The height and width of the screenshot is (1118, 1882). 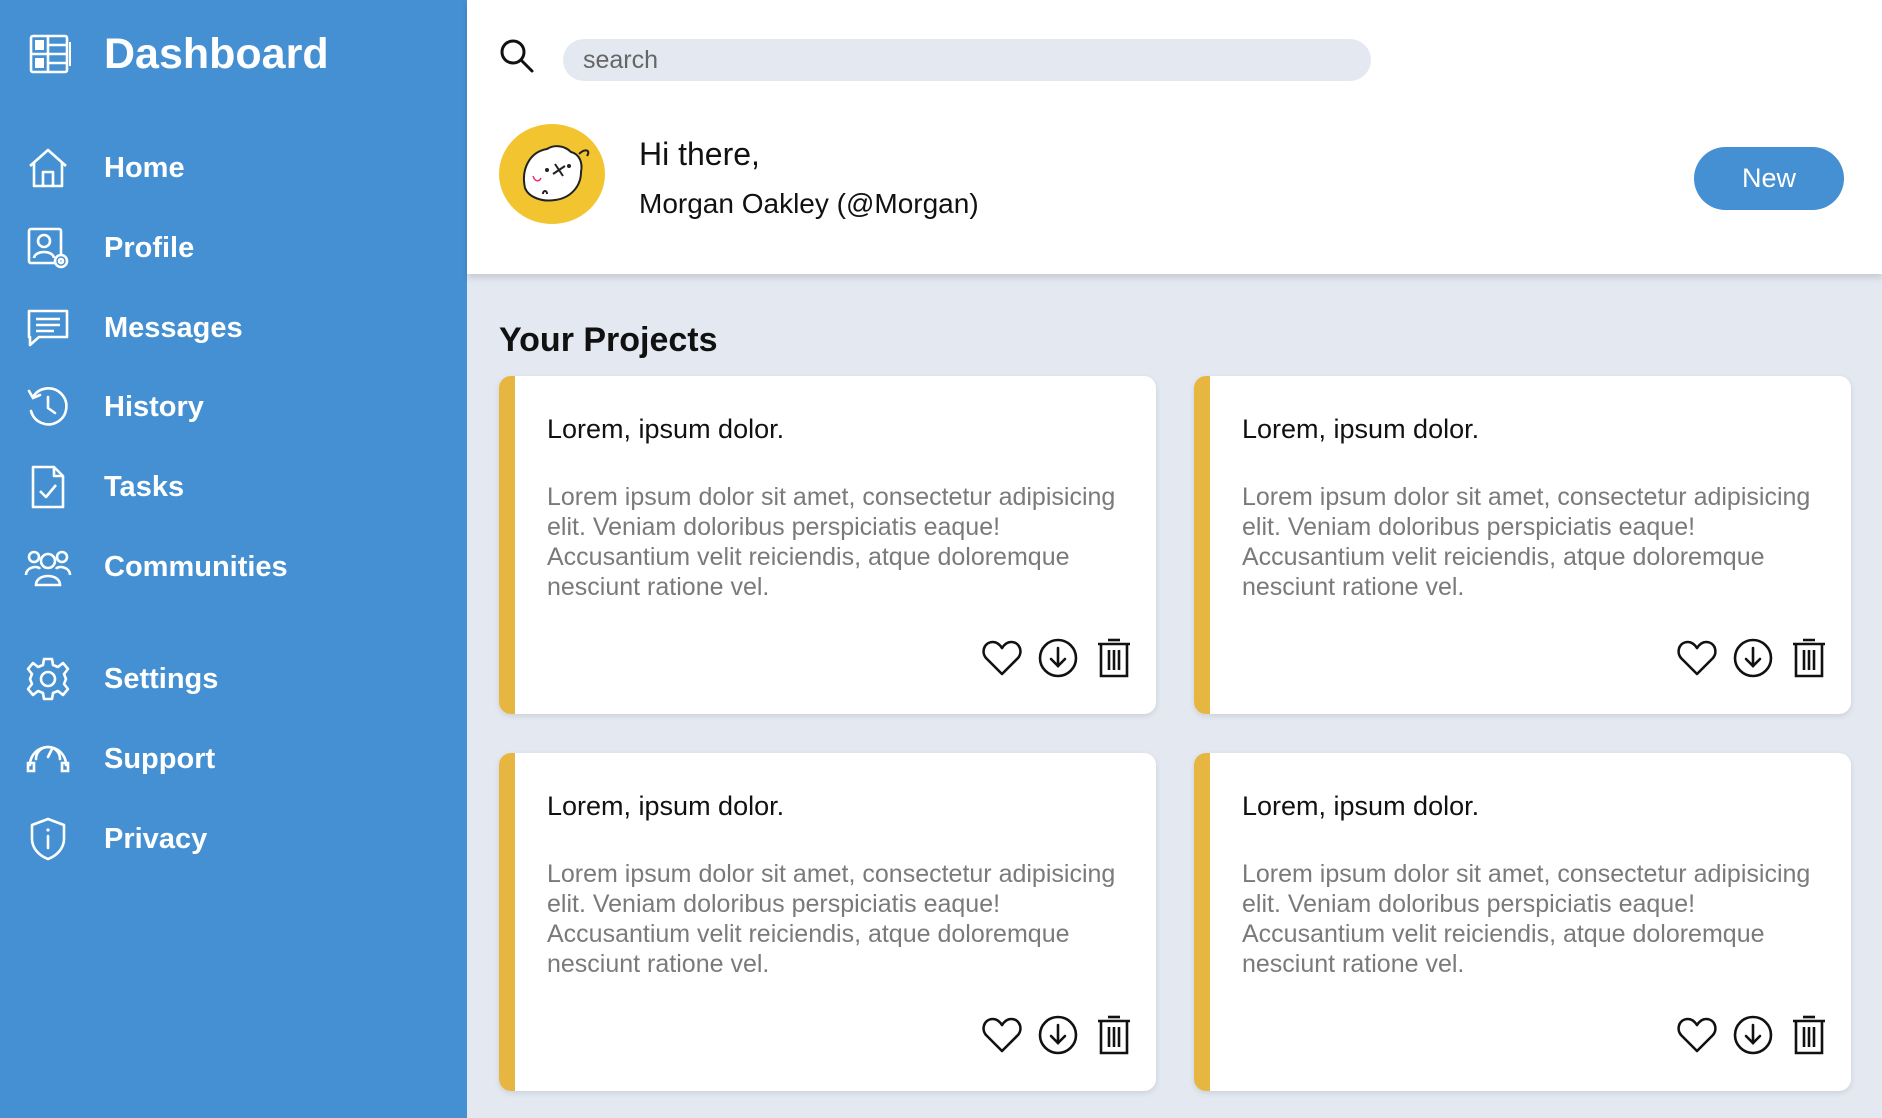 I want to click on sidebar-item-label: History, so click(x=154, y=407).